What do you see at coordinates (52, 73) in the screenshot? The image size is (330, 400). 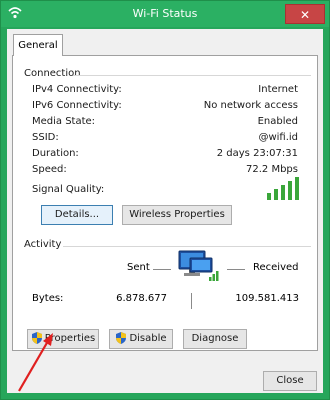 I see `connection-group-title: Connection` at bounding box center [52, 73].